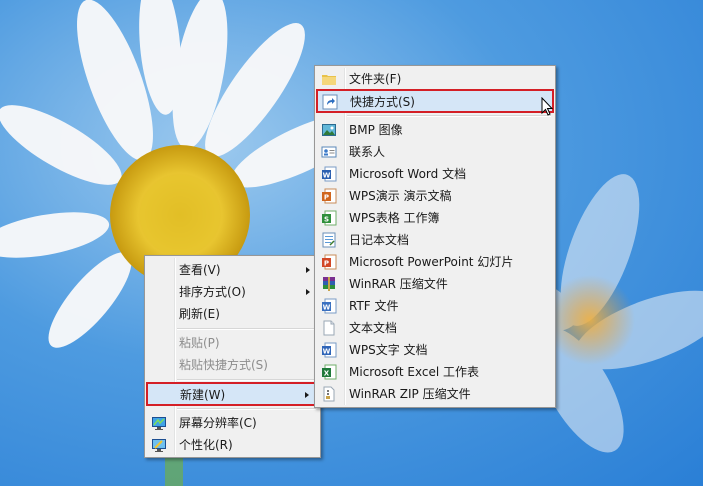 This screenshot has height=486, width=703. I want to click on bmp-image-icon, so click(329, 130).